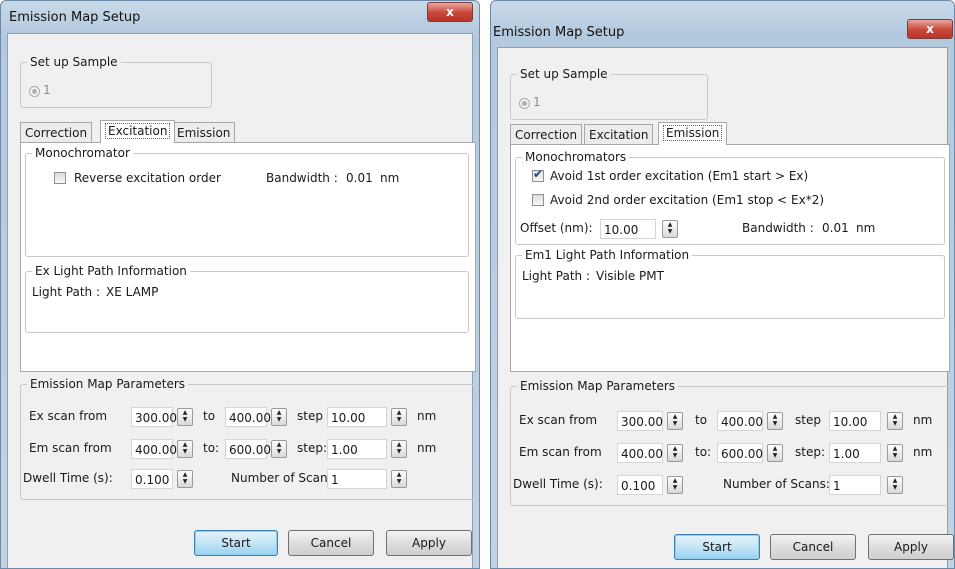 The width and height of the screenshot is (955, 569). I want to click on tab-emission-label: Emission, so click(693, 133).